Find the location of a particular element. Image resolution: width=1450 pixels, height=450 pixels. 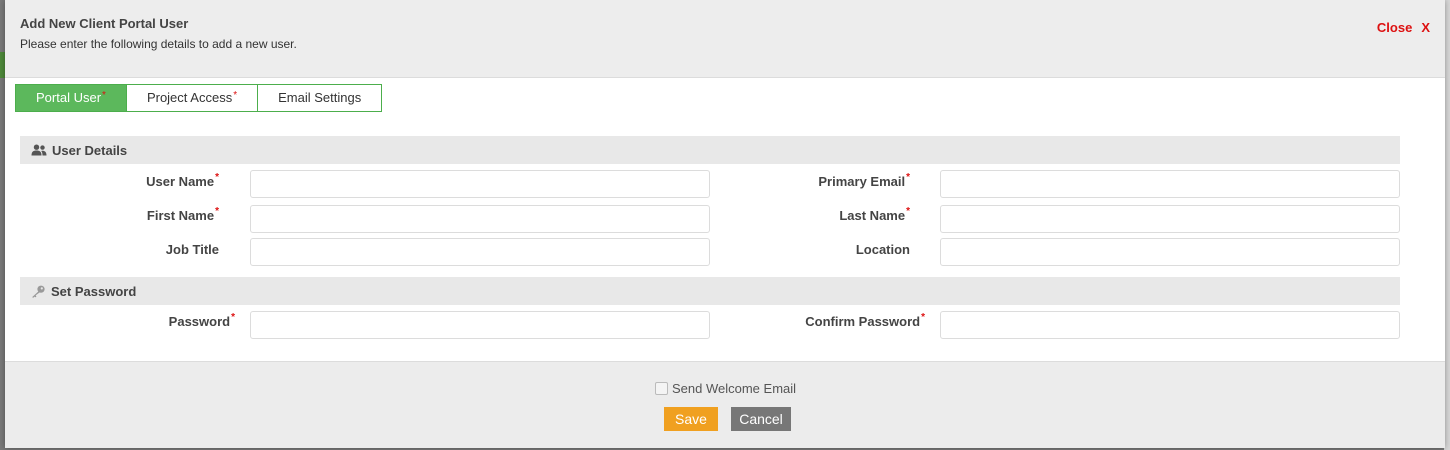

label-text: User Name is located at coordinates (180, 181).